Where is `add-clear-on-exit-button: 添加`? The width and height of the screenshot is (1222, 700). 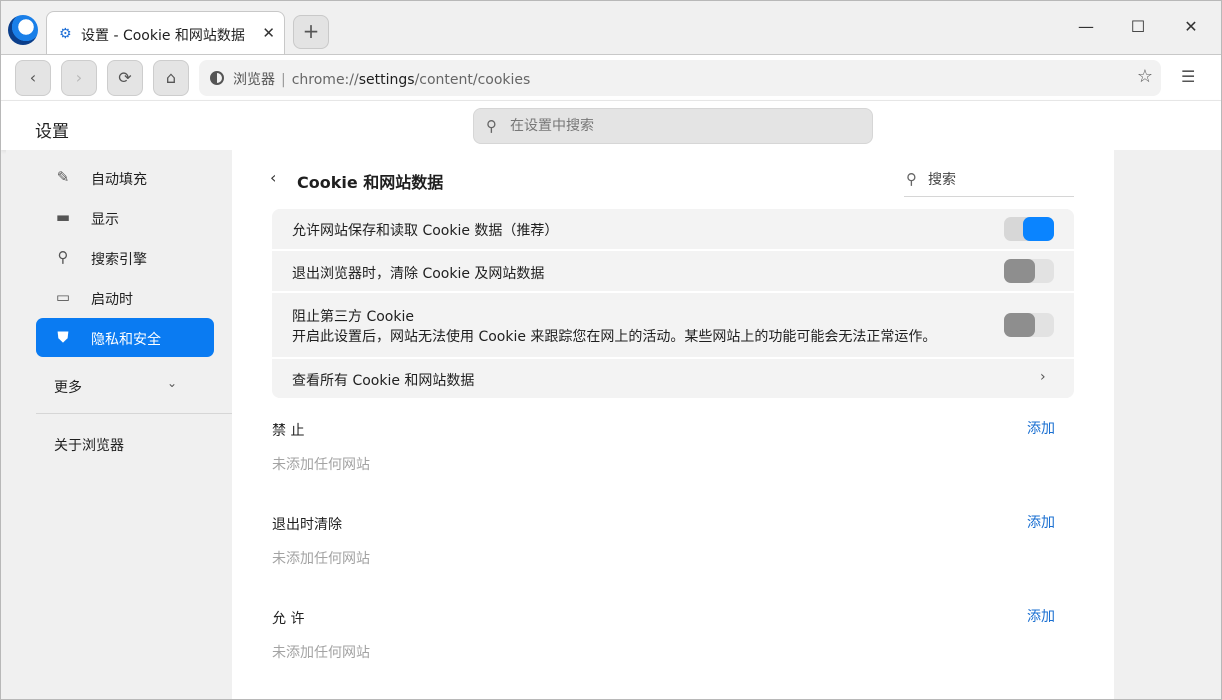
add-clear-on-exit-button: 添加 is located at coordinates (1041, 522).